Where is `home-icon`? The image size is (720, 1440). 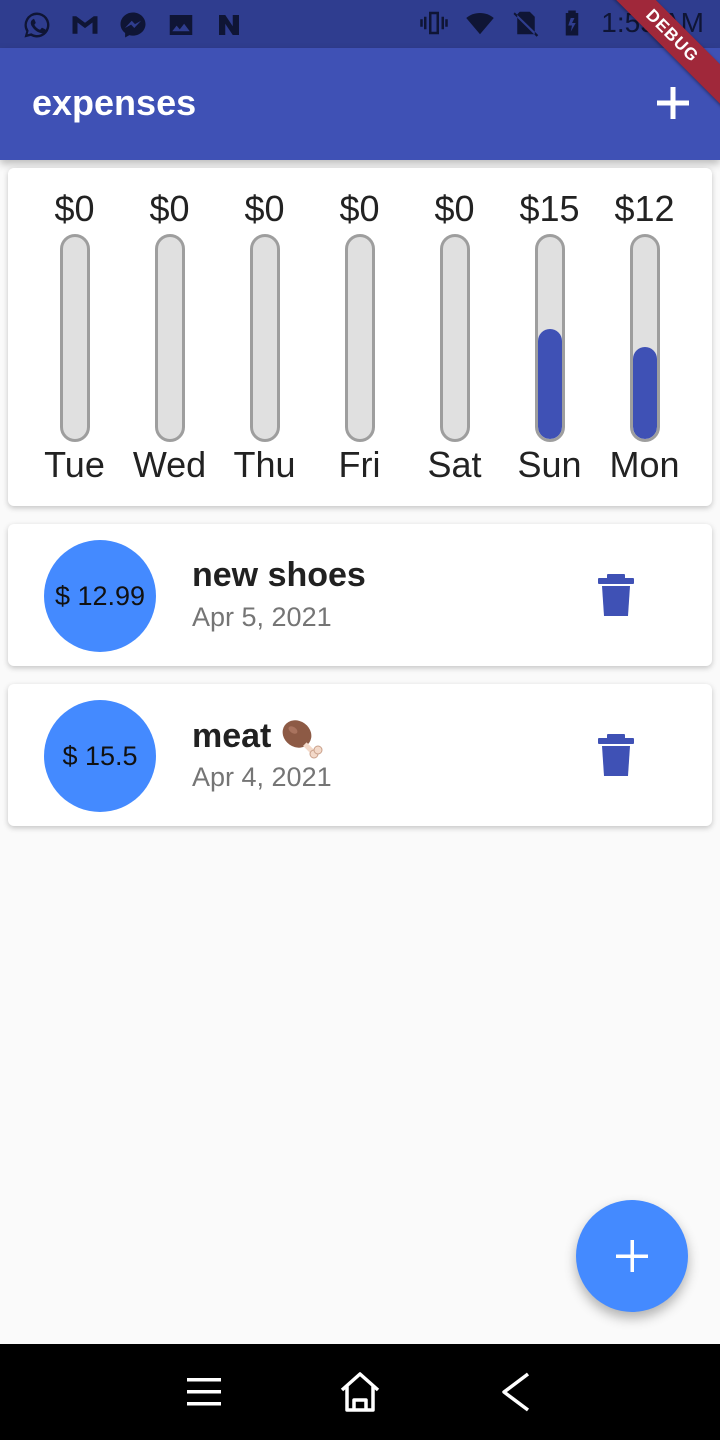 home-icon is located at coordinates (360, 1392).